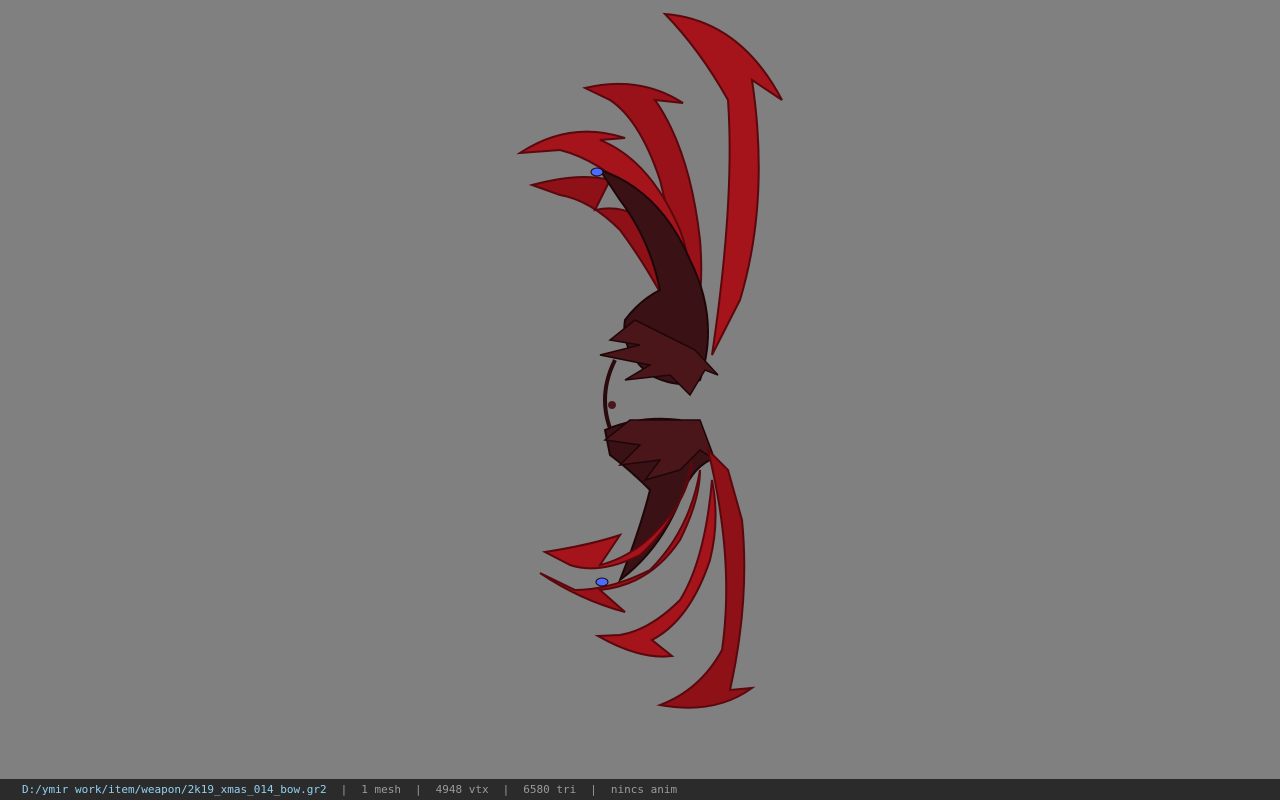 The height and width of the screenshot is (800, 1280). What do you see at coordinates (602, 582) in the screenshot?
I see `lower-gem` at bounding box center [602, 582].